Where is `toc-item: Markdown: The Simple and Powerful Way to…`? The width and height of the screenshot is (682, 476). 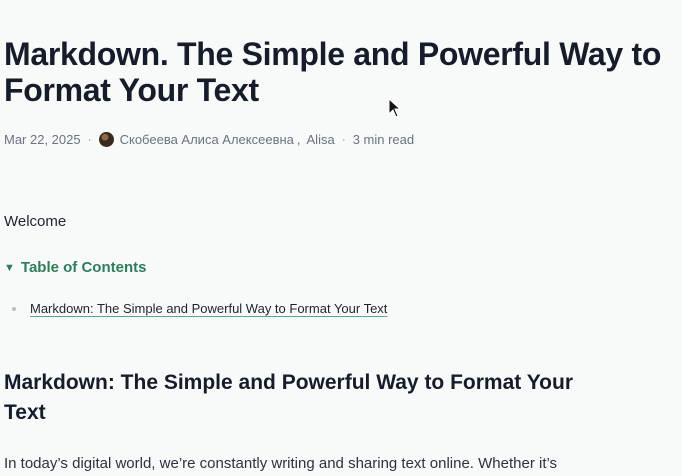 toc-item: Markdown: The Simple and Powerful Way to… is located at coordinates (199, 308).